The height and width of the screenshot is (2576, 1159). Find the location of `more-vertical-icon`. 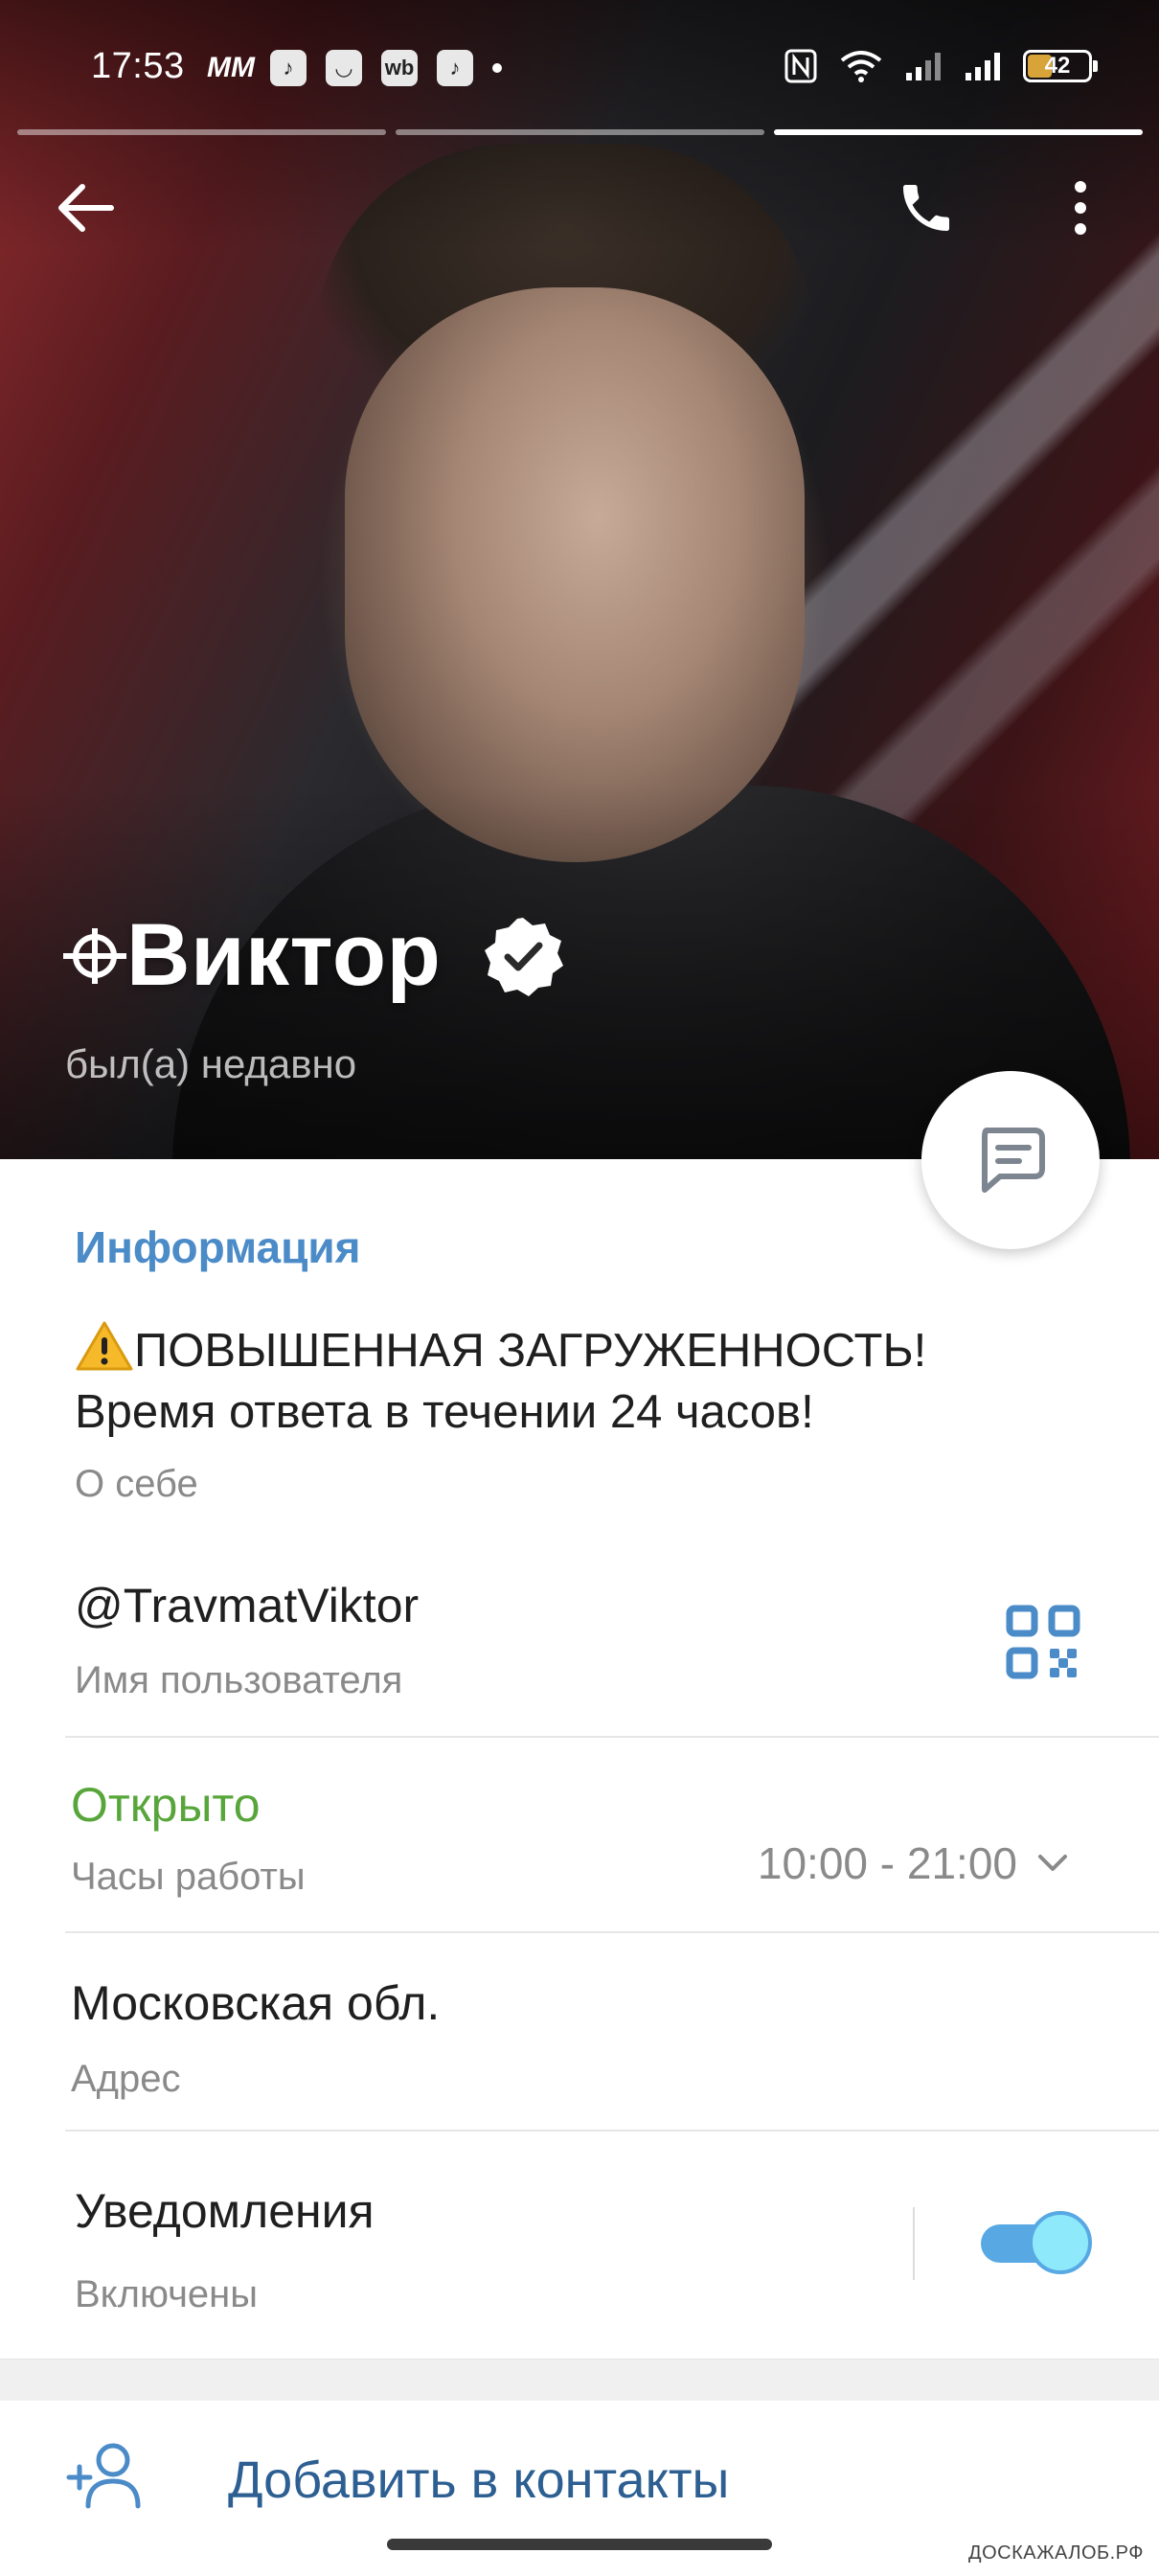

more-vertical-icon is located at coordinates (1080, 208).